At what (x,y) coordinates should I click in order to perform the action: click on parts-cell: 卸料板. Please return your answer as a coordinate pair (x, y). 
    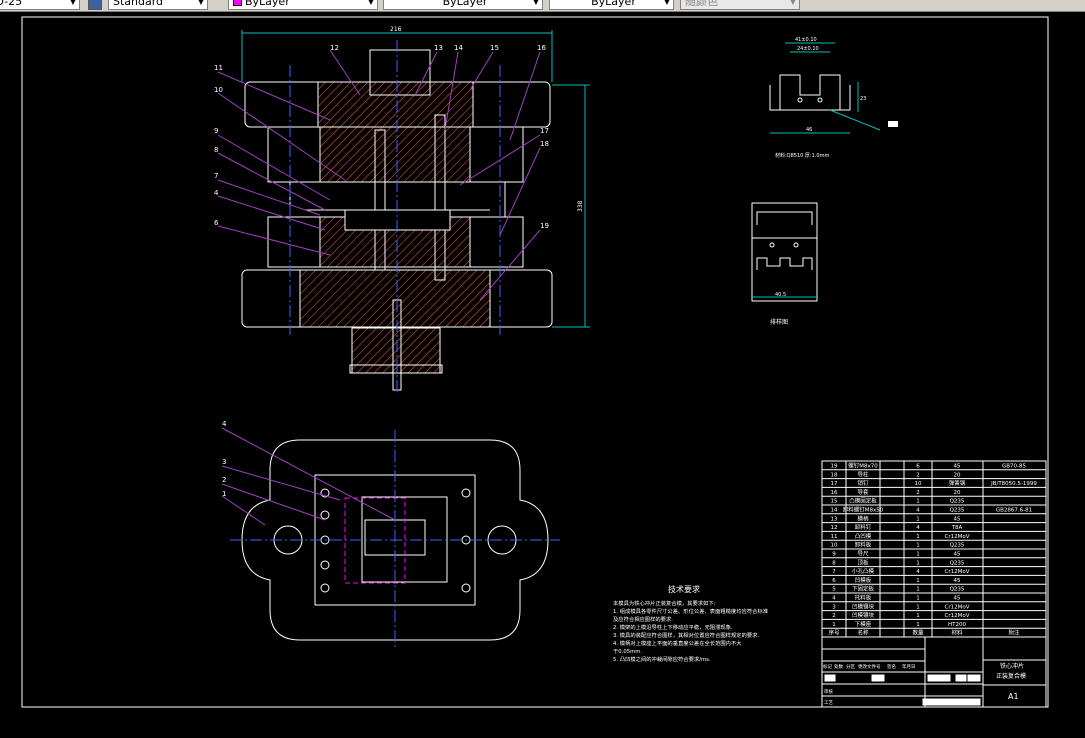
    Looking at the image, I should click on (863, 545).